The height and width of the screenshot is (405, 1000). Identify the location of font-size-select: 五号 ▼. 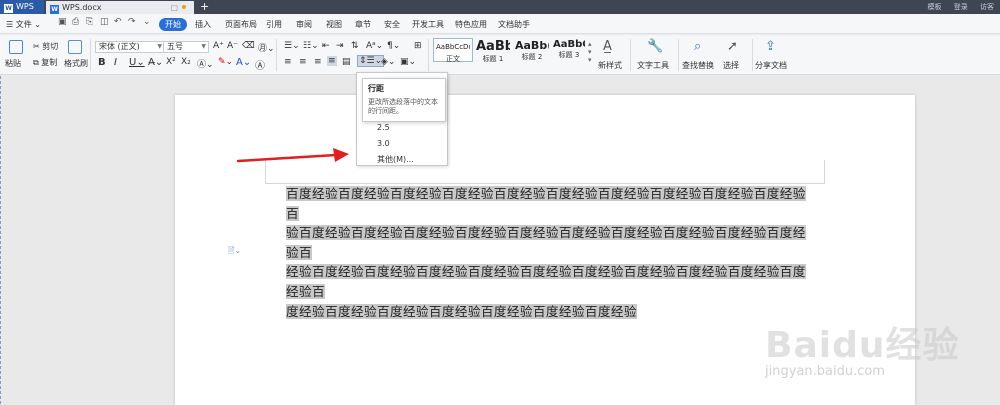
(186, 47).